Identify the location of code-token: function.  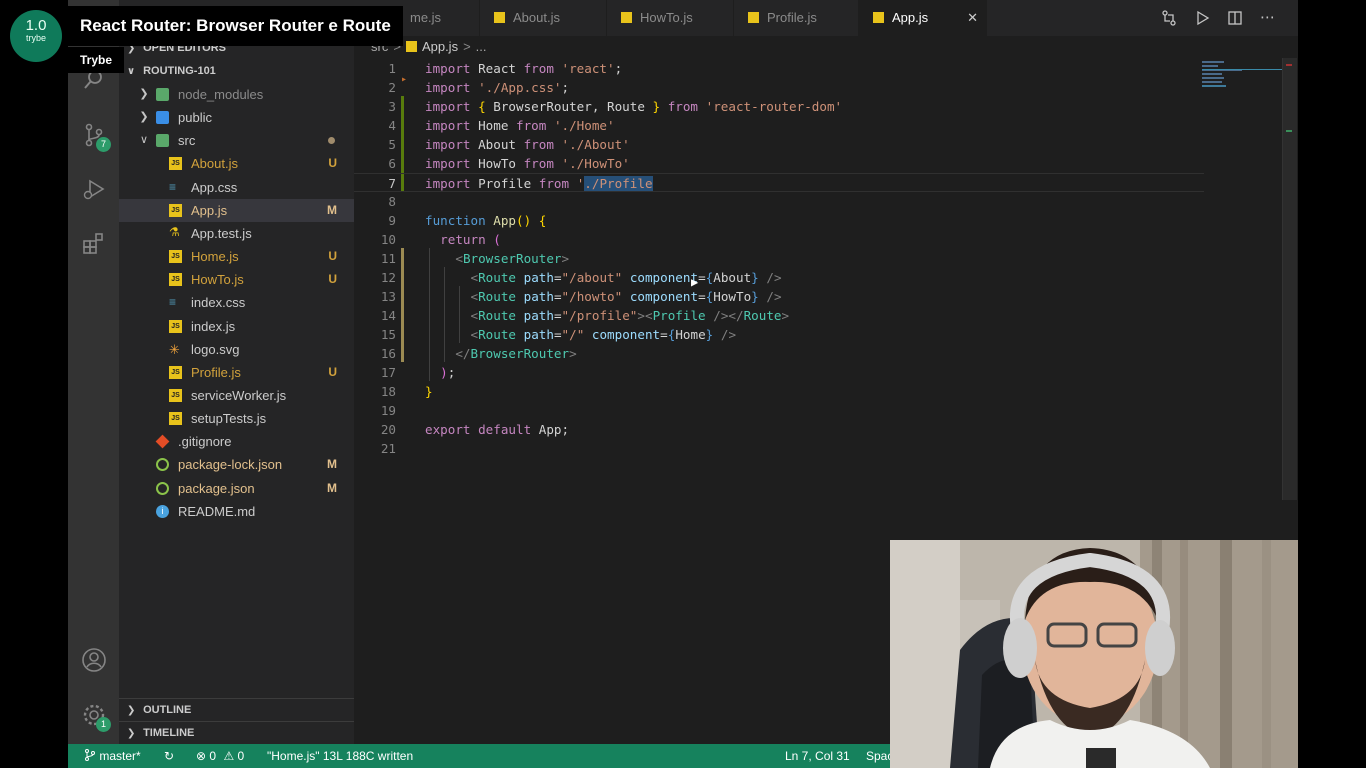
(455, 220).